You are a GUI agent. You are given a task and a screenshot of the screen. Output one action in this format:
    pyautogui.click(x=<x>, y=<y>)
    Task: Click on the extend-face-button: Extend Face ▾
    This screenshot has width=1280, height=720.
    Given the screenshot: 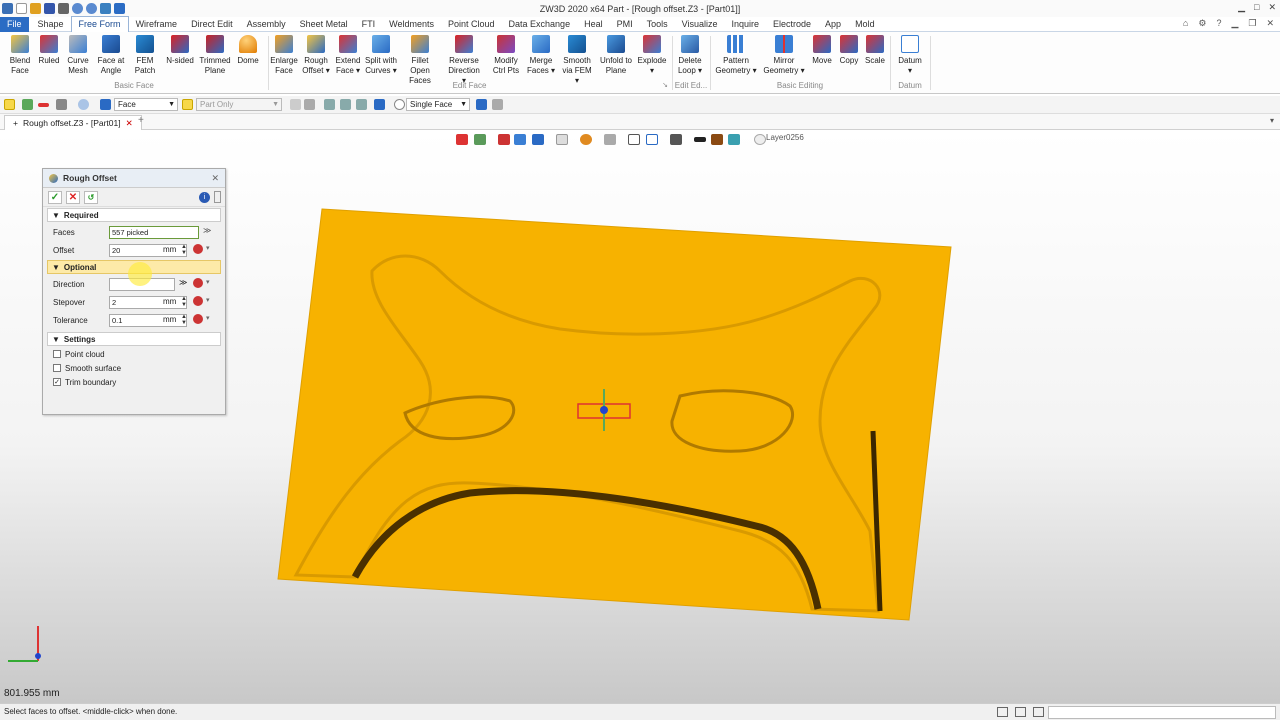 What is the action you would take?
    pyautogui.click(x=348, y=55)
    